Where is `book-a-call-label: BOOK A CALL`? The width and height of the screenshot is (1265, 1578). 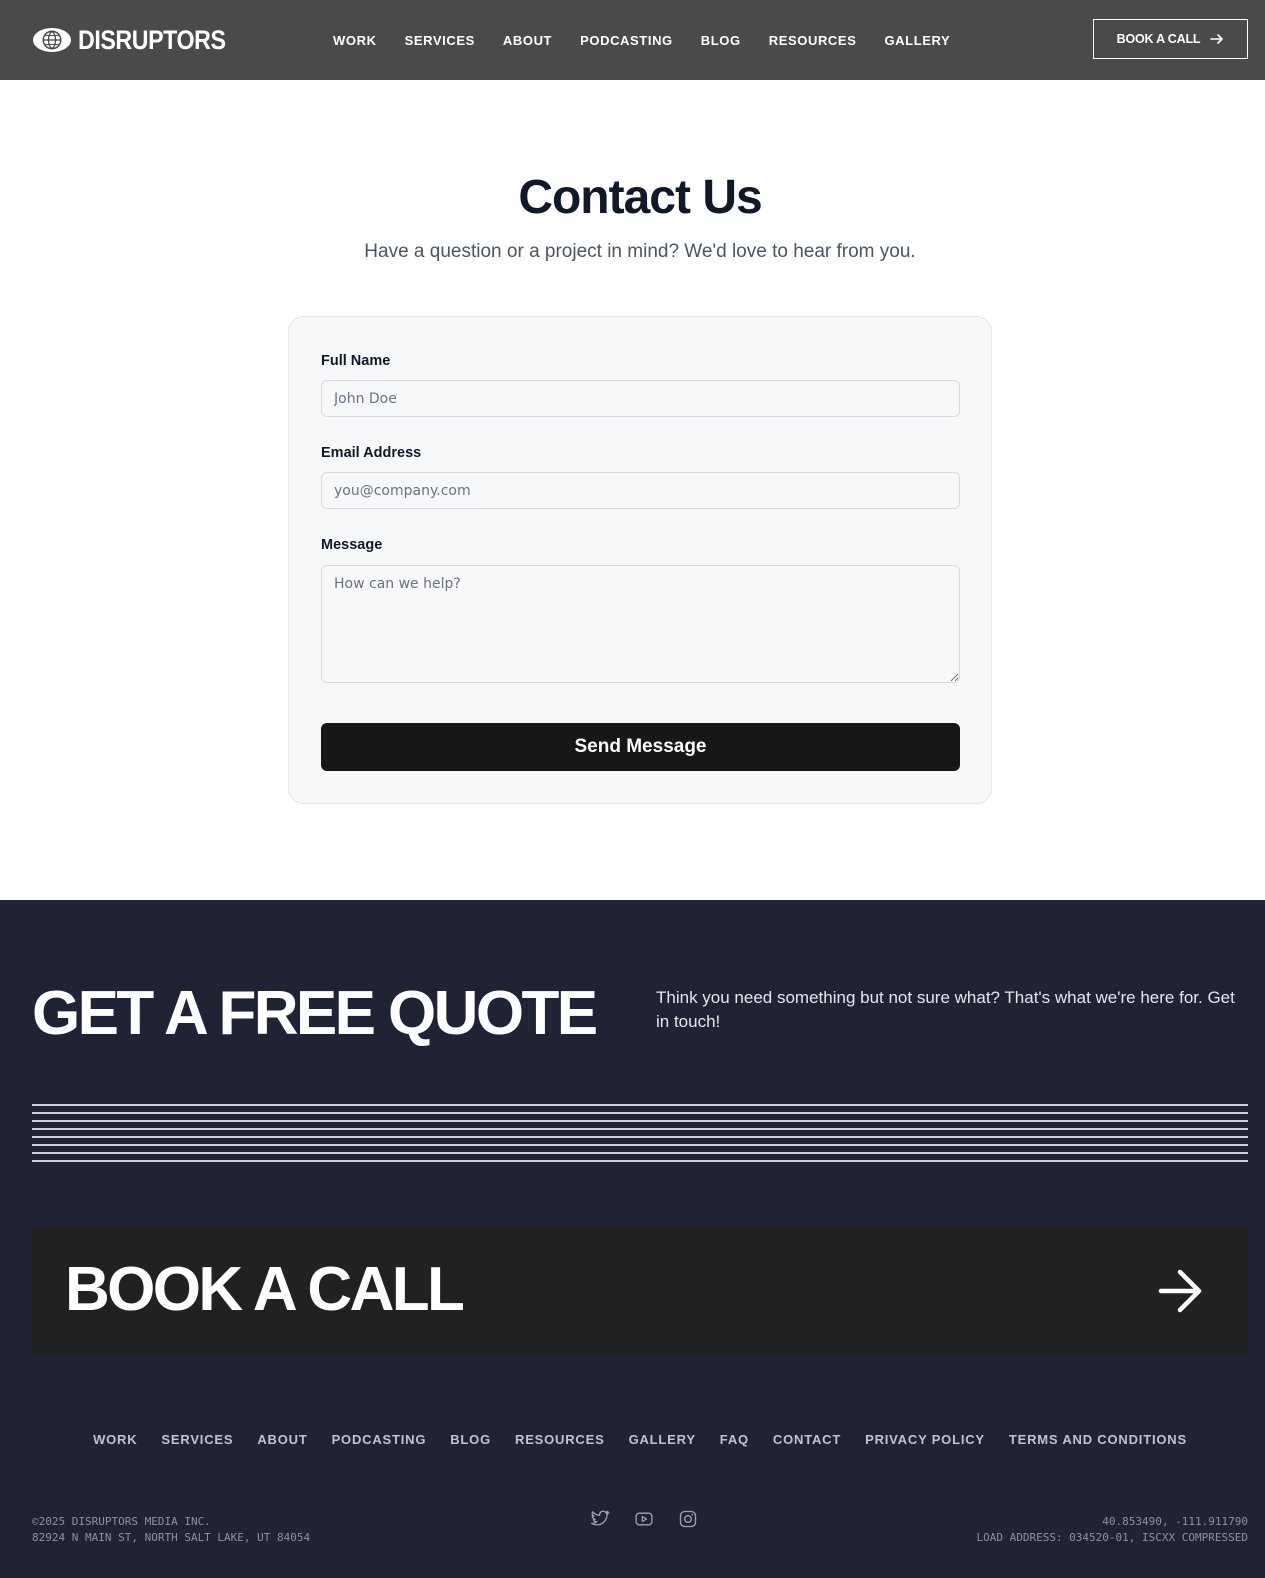
book-a-call-label: BOOK A CALL is located at coordinates (1158, 39).